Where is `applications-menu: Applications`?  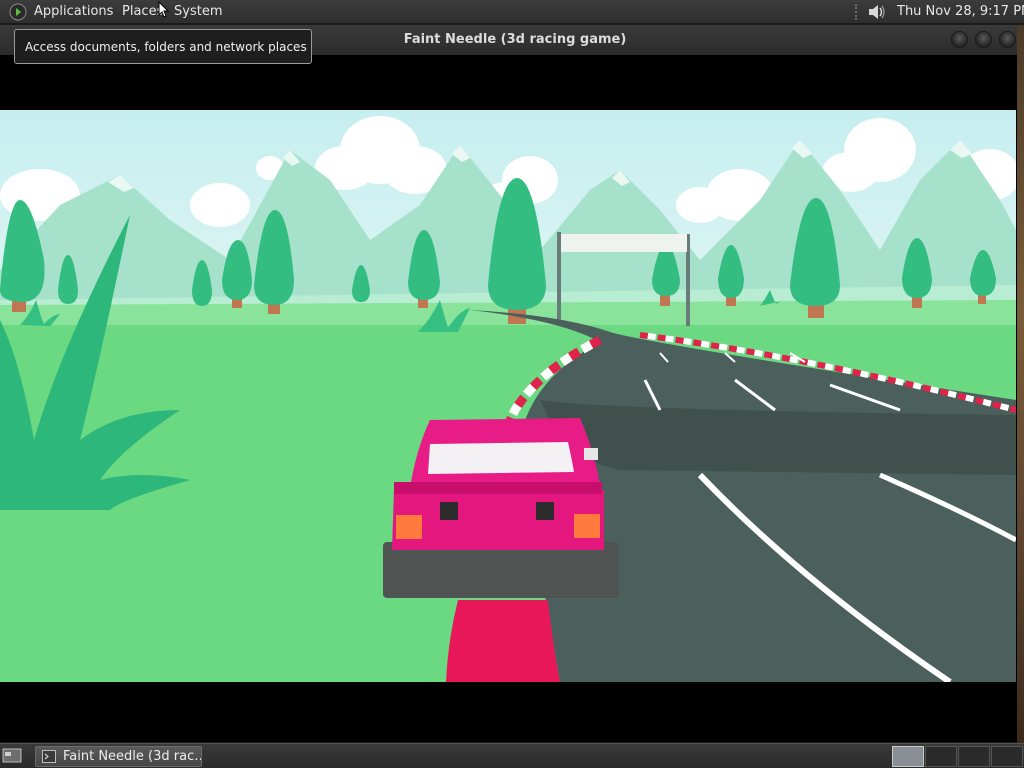 applications-menu: Applications is located at coordinates (73, 11).